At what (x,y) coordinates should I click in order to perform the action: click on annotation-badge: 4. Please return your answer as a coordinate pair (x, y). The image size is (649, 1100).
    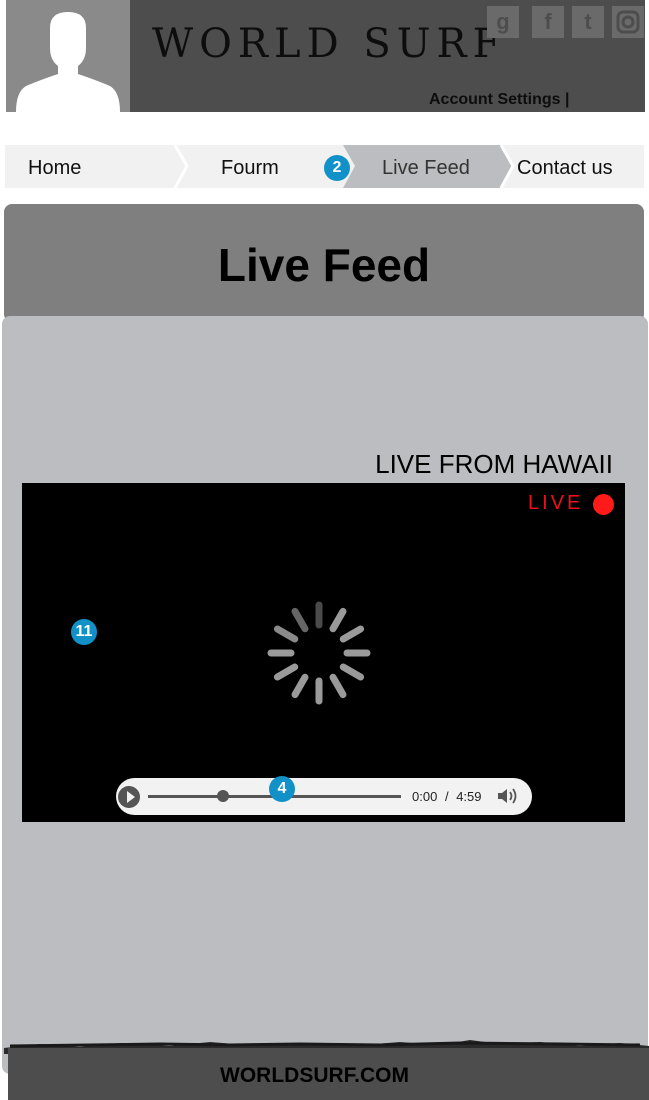
    Looking at the image, I should click on (282, 789).